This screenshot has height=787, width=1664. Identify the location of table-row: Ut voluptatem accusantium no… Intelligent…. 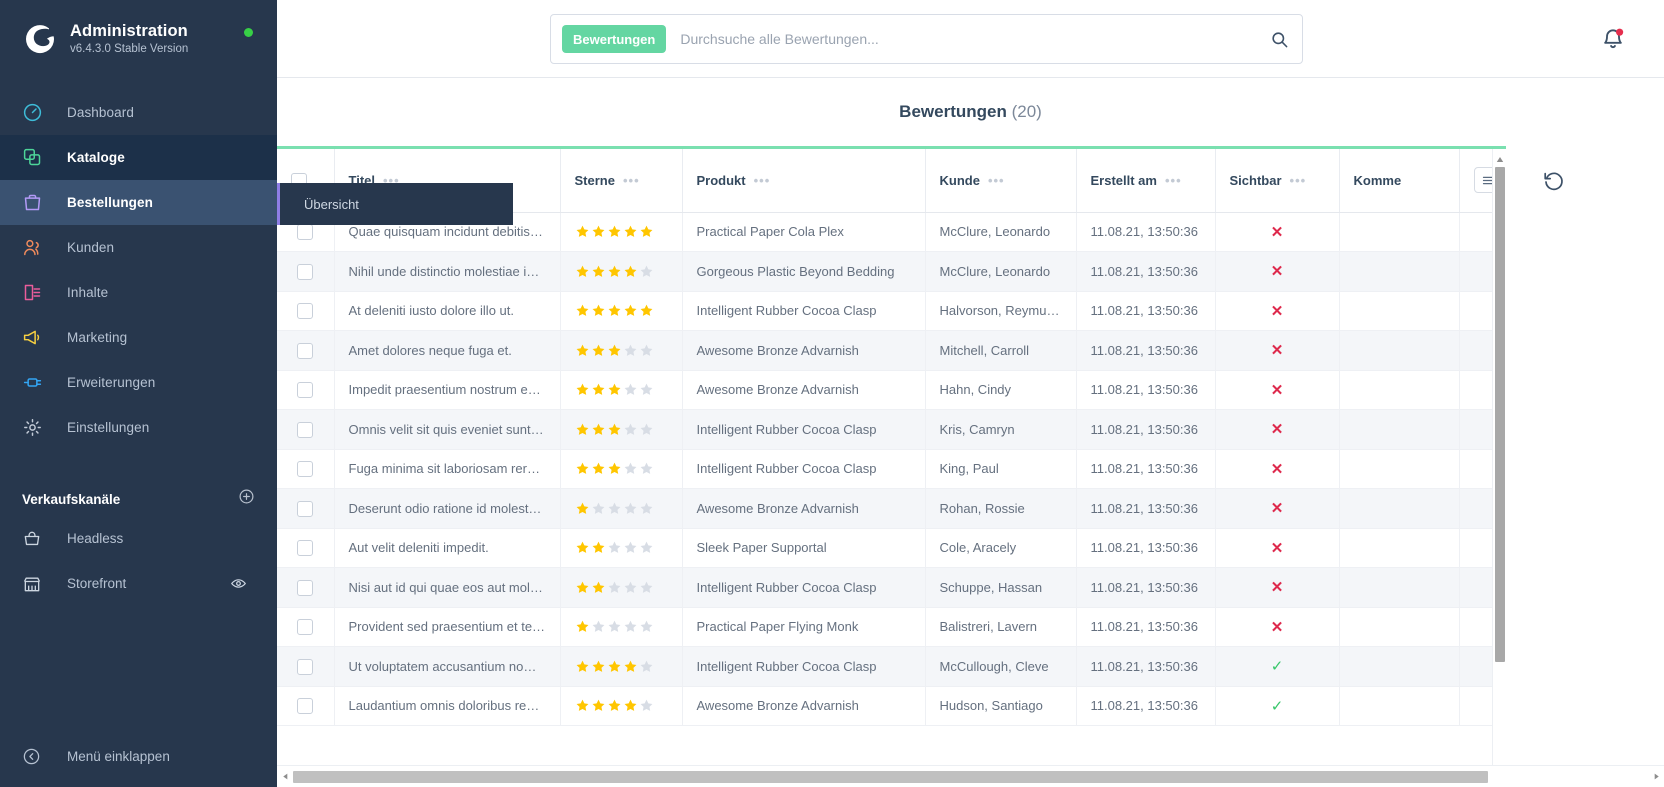
(891, 666).